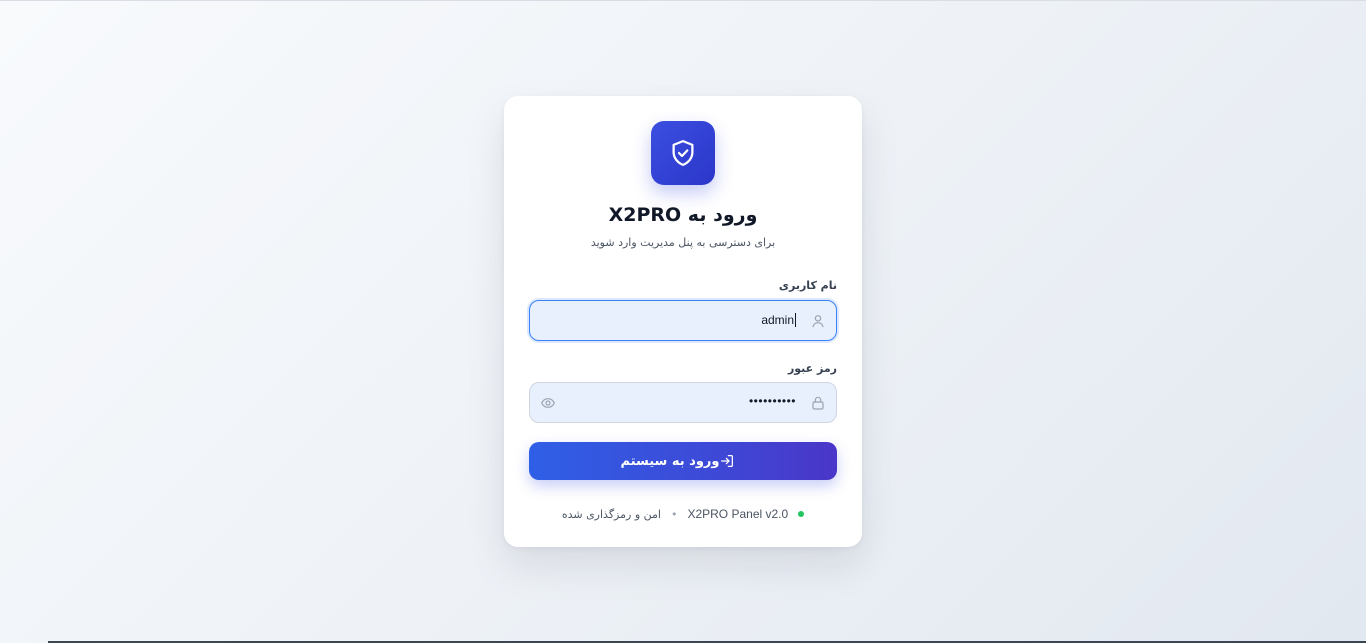  Describe the element at coordinates (738, 514) in the screenshot. I see `version-text: X2PRO Panel v2.0` at that location.